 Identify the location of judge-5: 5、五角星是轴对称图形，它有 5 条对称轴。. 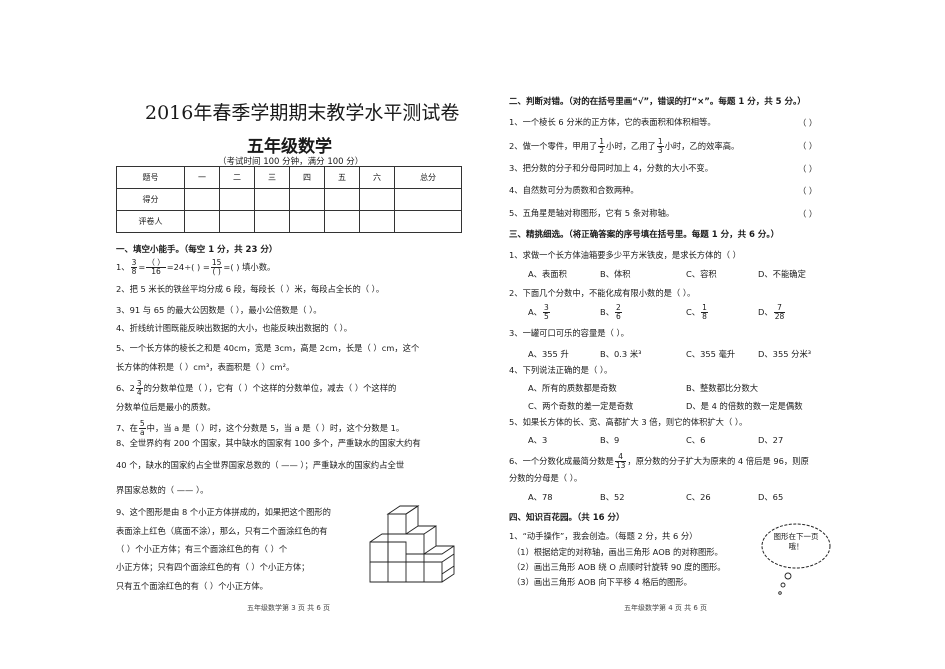
(592, 213).